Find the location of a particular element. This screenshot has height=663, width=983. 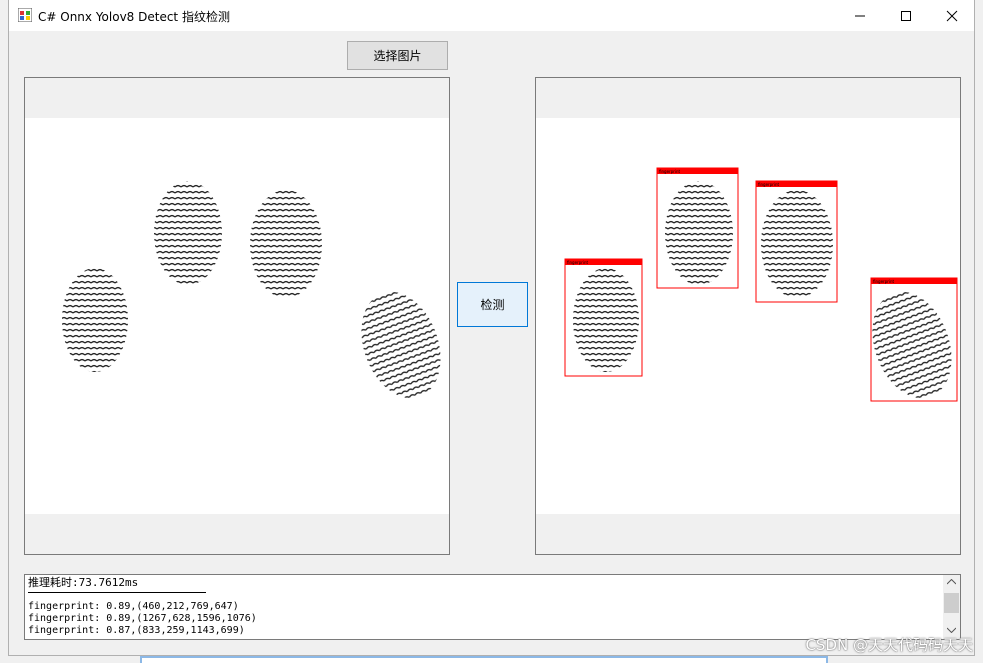

scroll-down-icon is located at coordinates (951, 630).